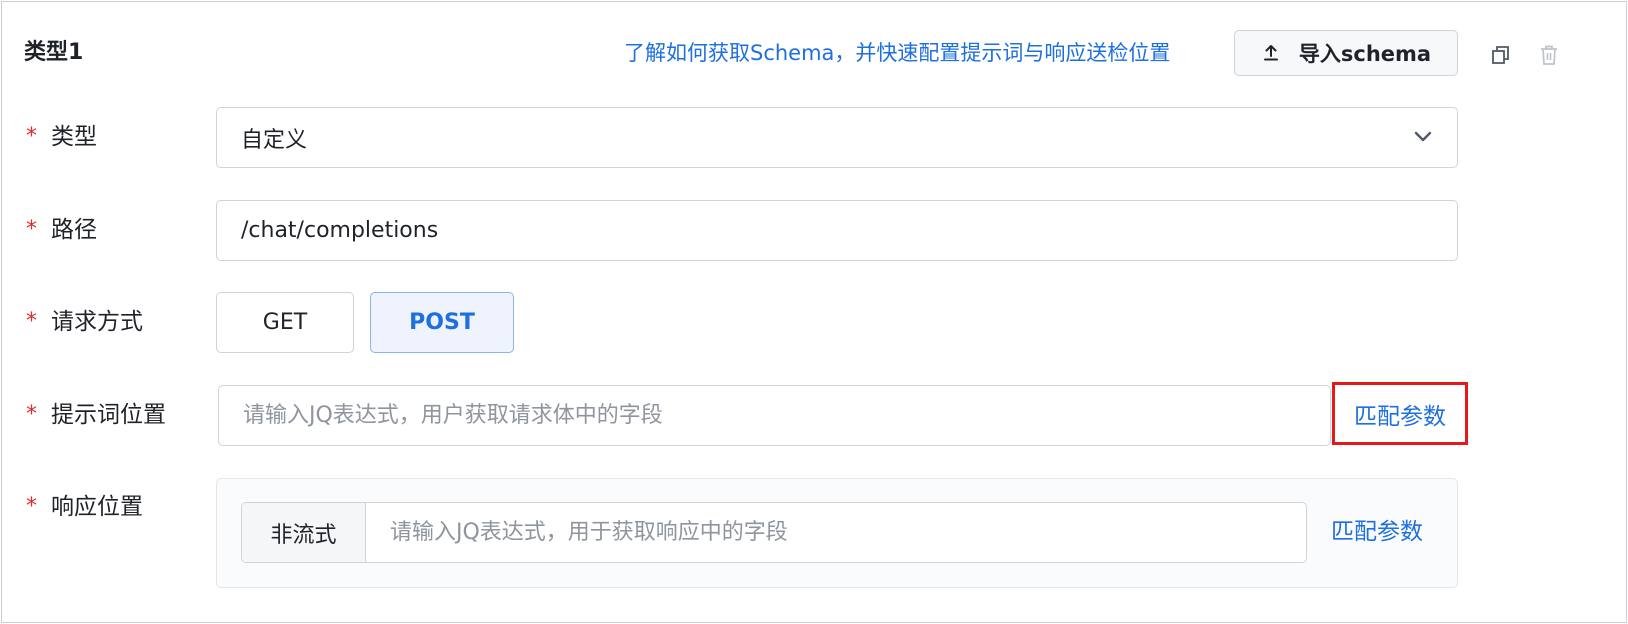 The image size is (1628, 624). I want to click on import-schema-button: 导入schema, so click(1346, 53).